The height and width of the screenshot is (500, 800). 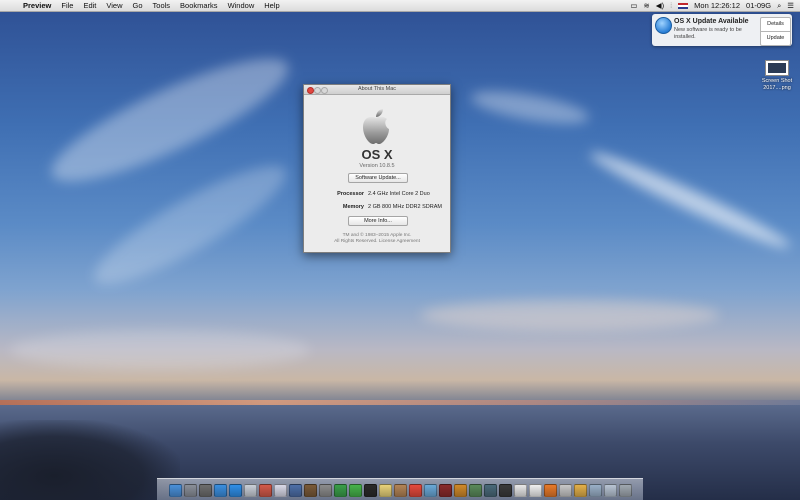 I want to click on memory-label: Memory, so click(x=353, y=207).